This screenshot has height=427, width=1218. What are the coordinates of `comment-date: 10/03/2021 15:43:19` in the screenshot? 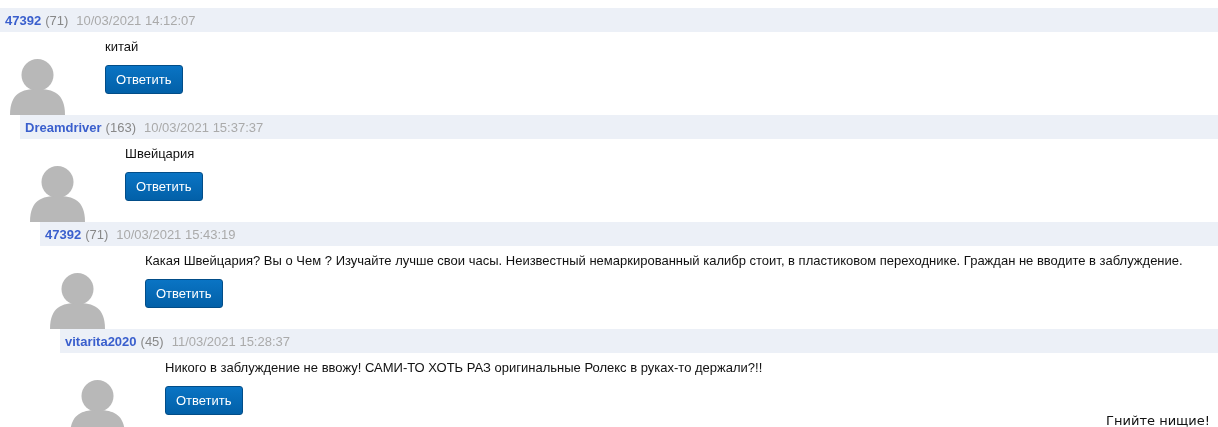 It's located at (176, 234).